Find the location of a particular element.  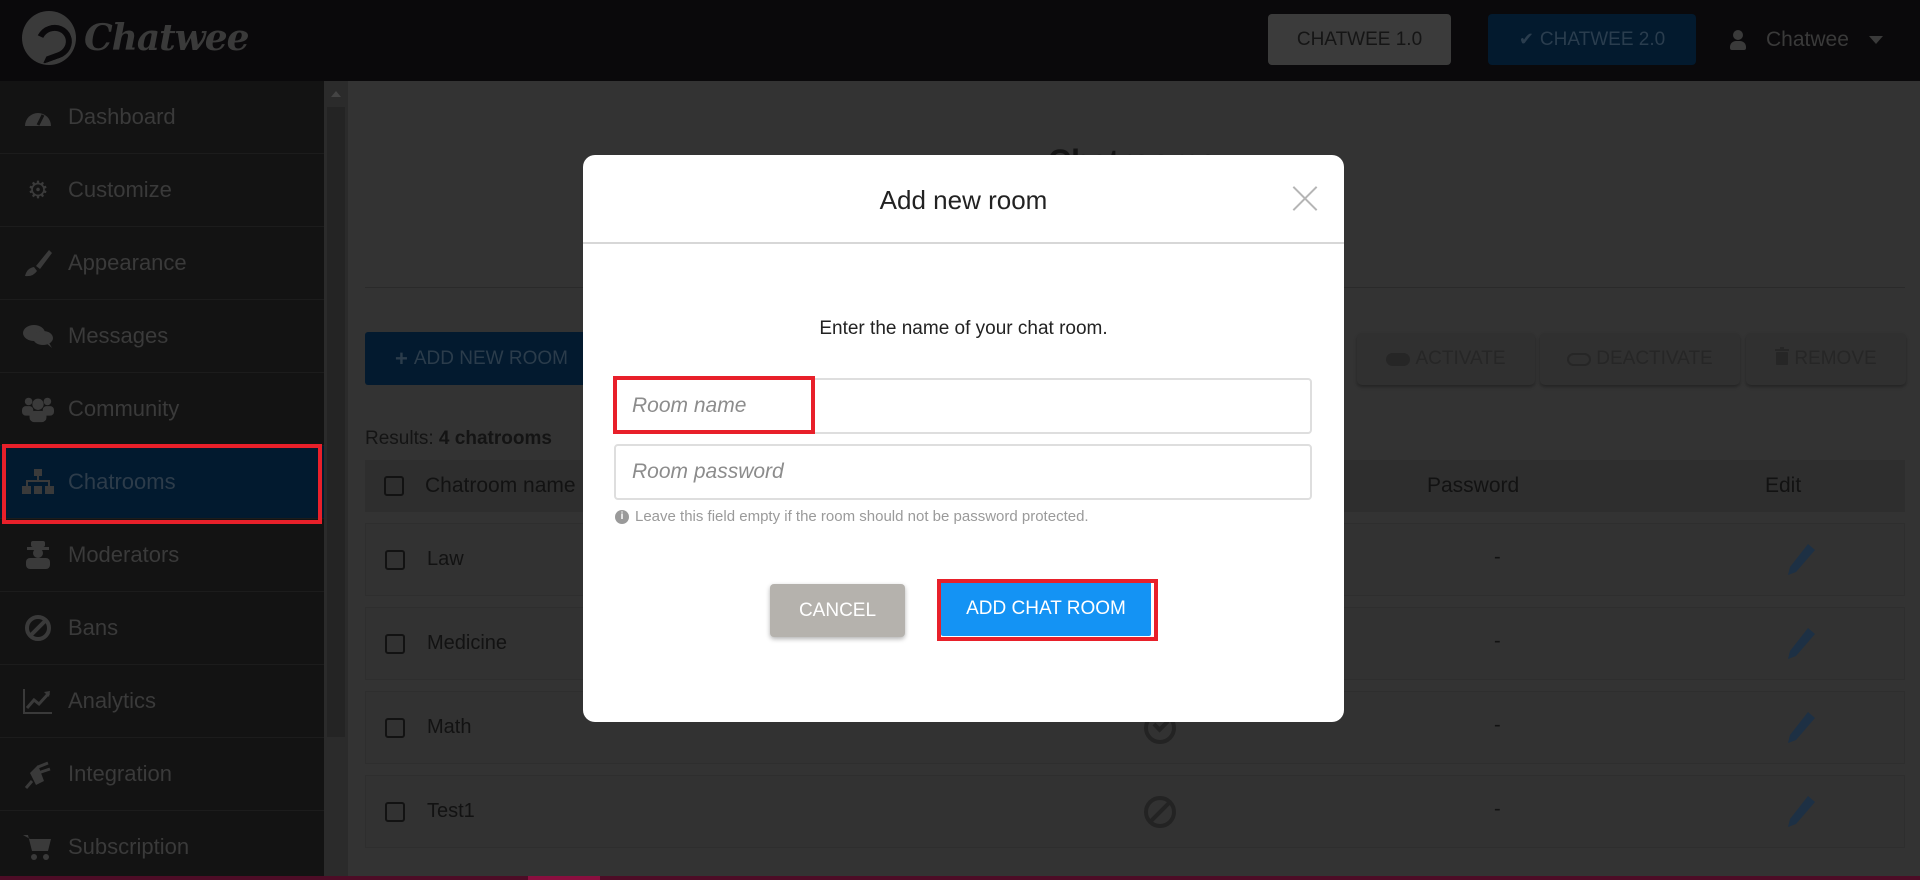

activate-button: ACTIVATE is located at coordinates (1446, 359).